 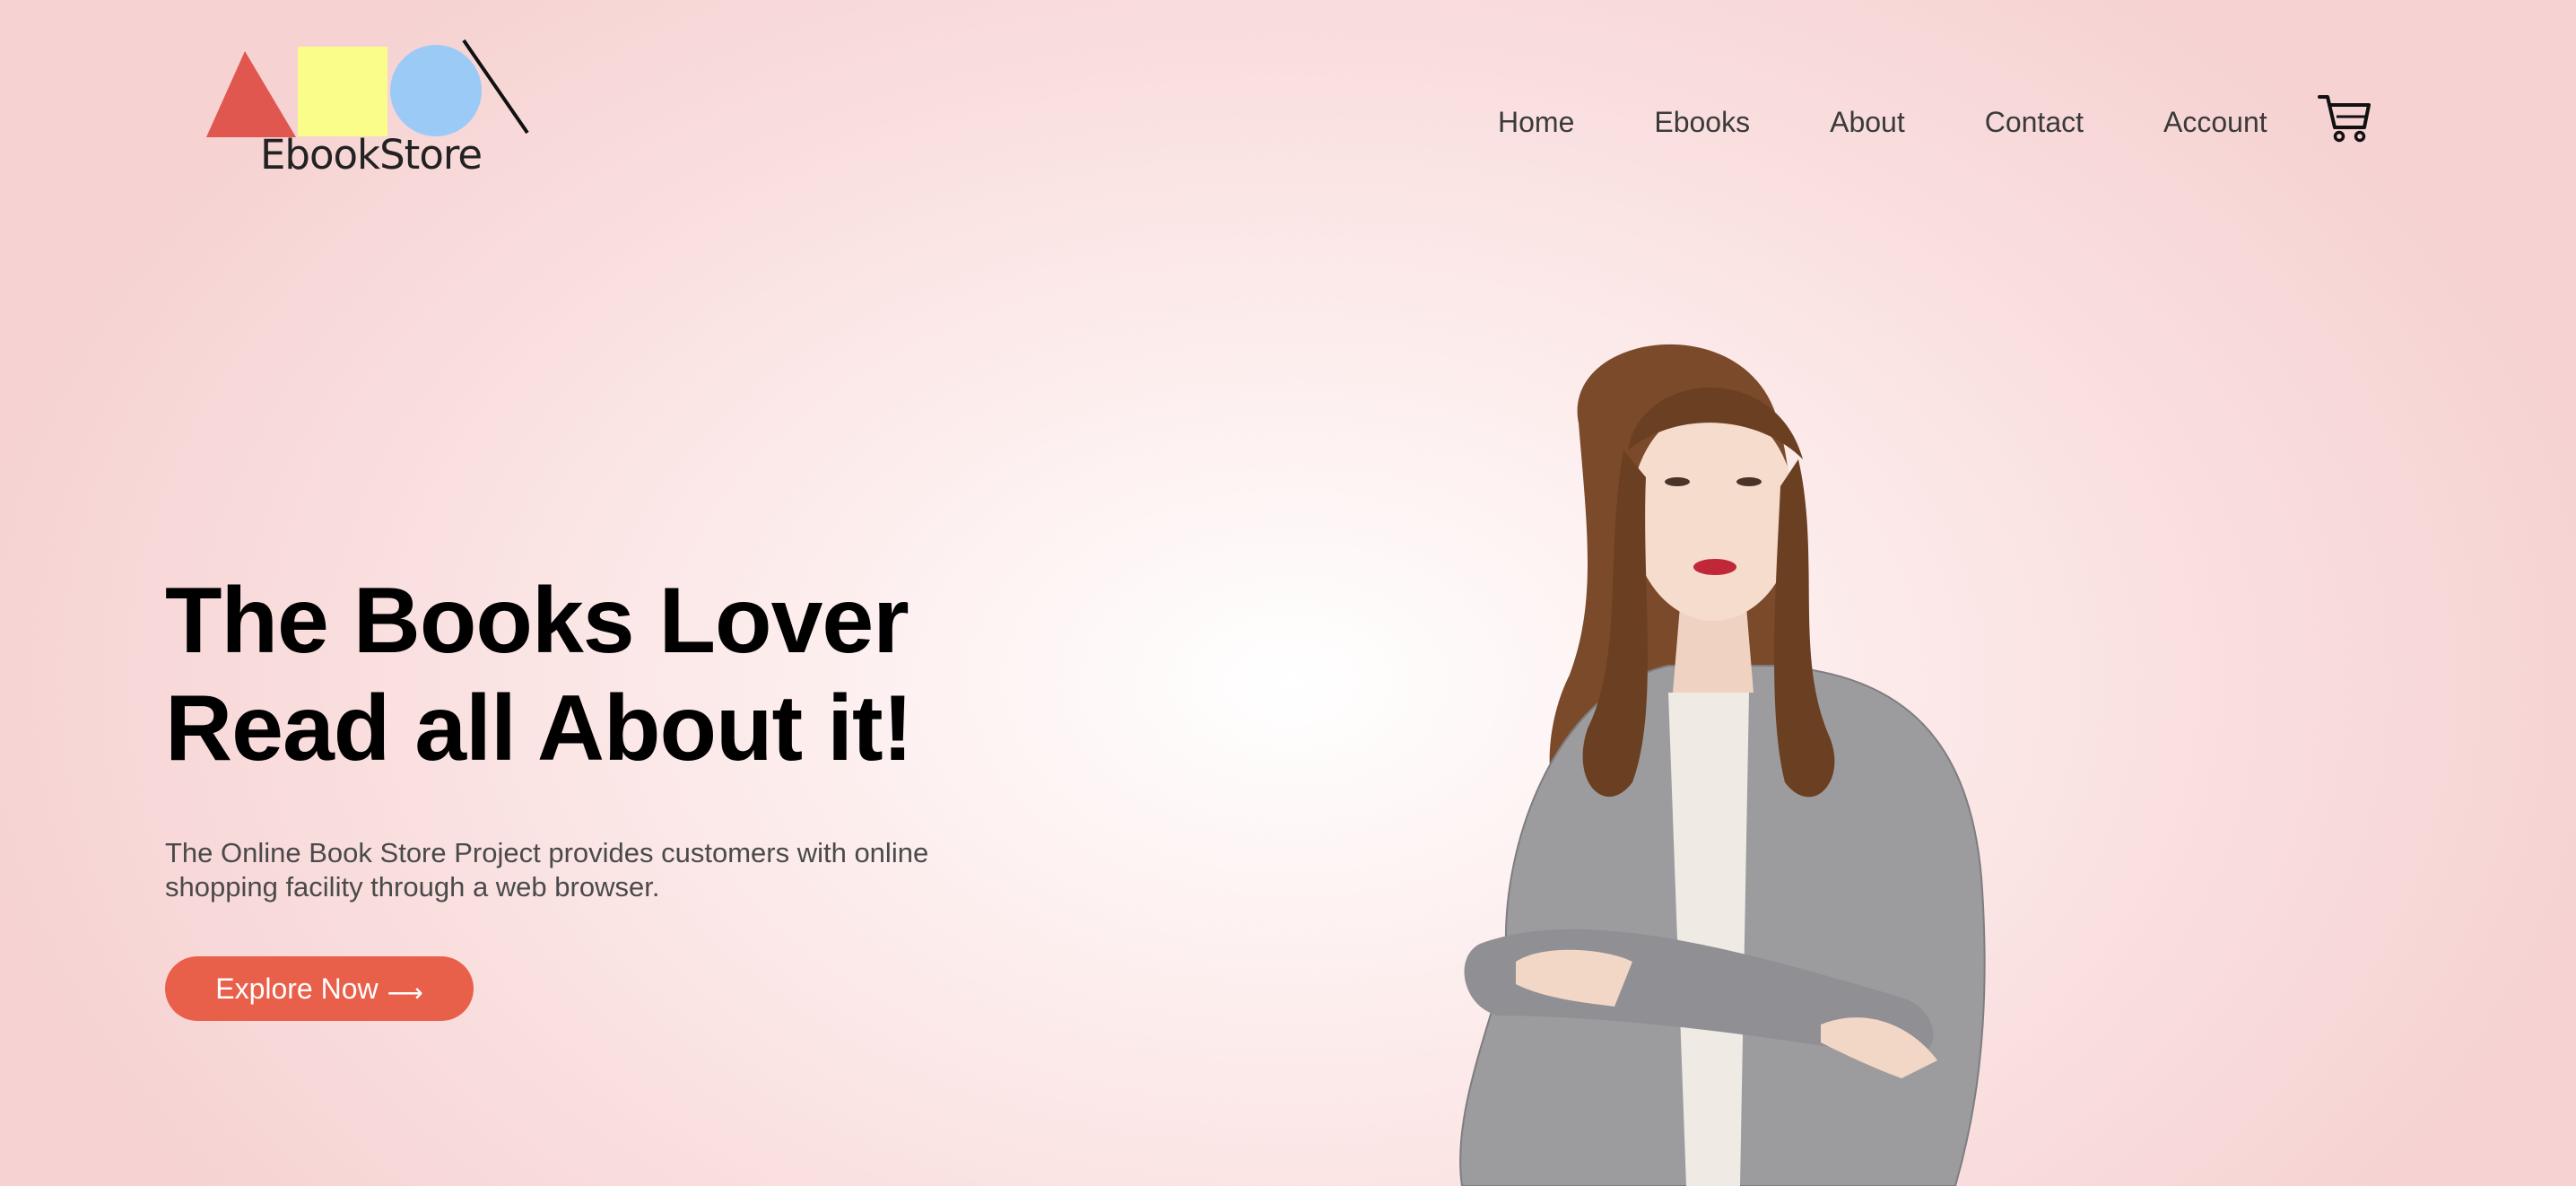 I want to click on nav-about-link: About, so click(x=1867, y=122).